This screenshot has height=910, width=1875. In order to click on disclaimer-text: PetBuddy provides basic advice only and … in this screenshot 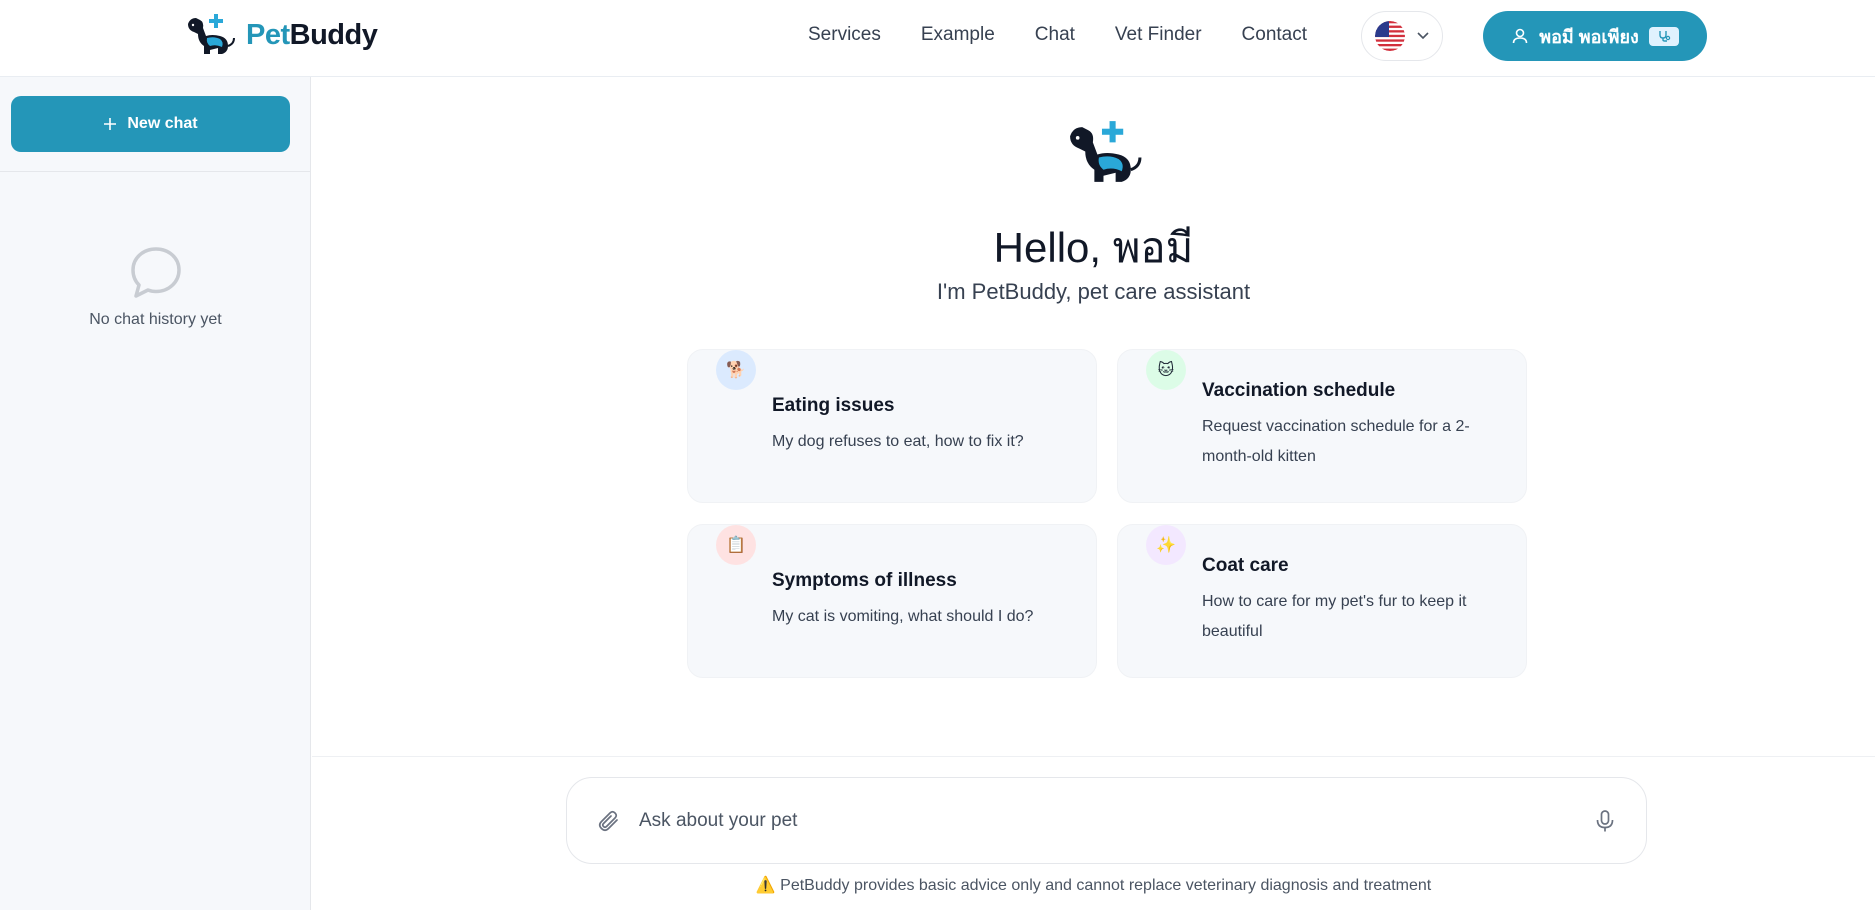, I will do `click(1106, 885)`.